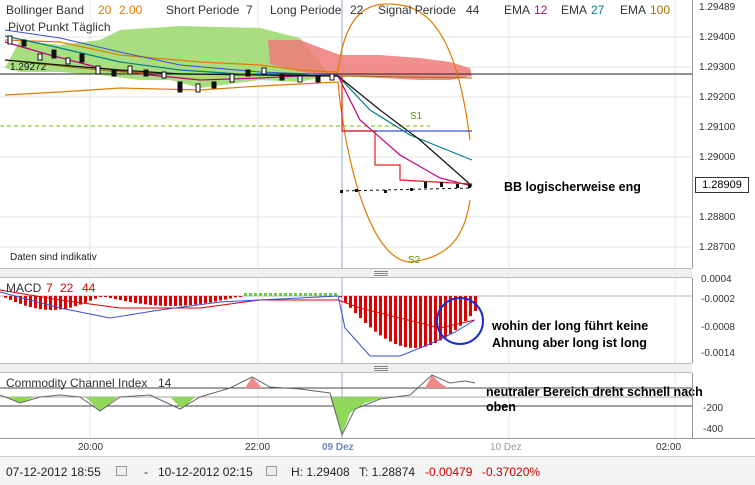 The height and width of the screenshot is (485, 755). I want to click on cci-annotation-line2: oben, so click(501, 407).